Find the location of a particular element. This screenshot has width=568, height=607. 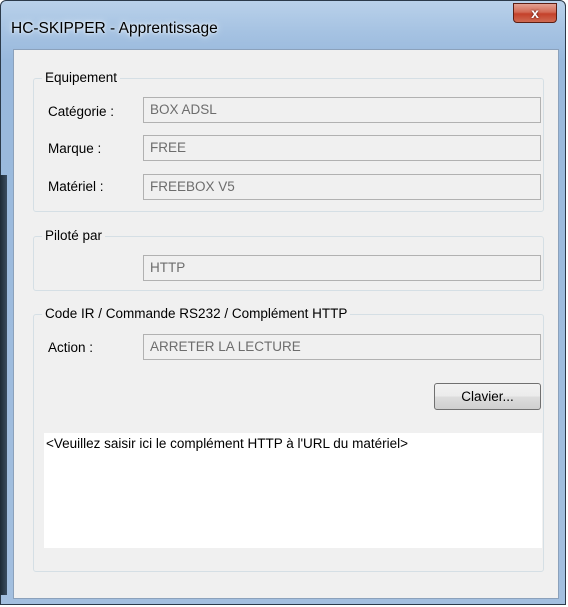

close-icon: x is located at coordinates (535, 13).